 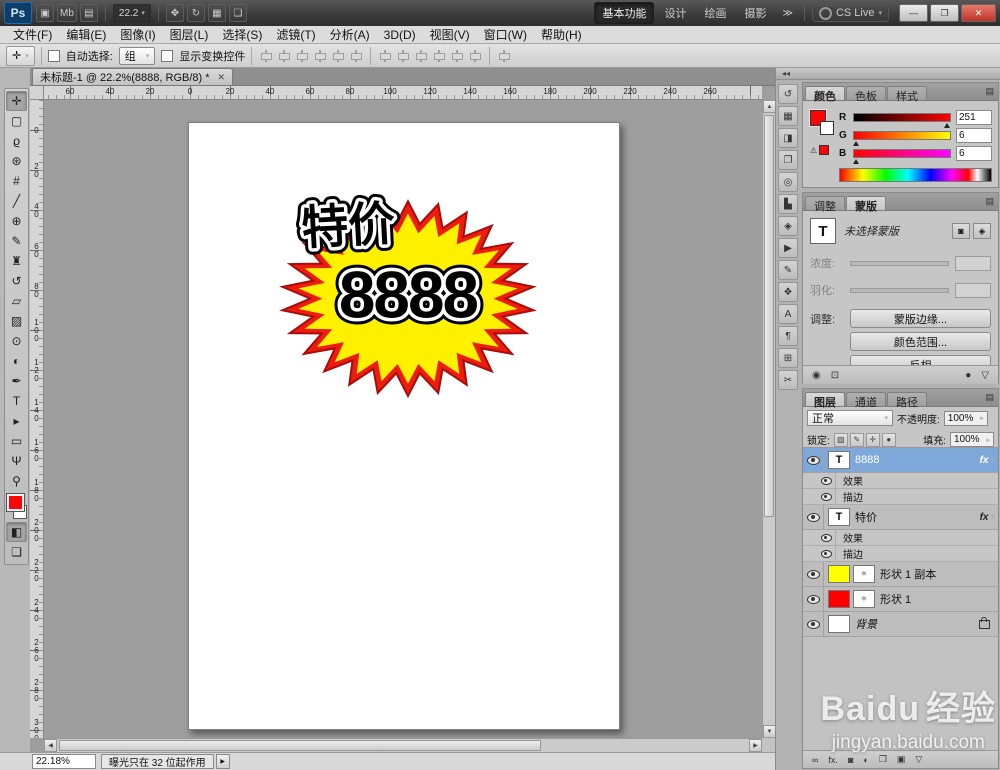 What do you see at coordinates (944, 13) in the screenshot?
I see `restore-button: ❐` at bounding box center [944, 13].